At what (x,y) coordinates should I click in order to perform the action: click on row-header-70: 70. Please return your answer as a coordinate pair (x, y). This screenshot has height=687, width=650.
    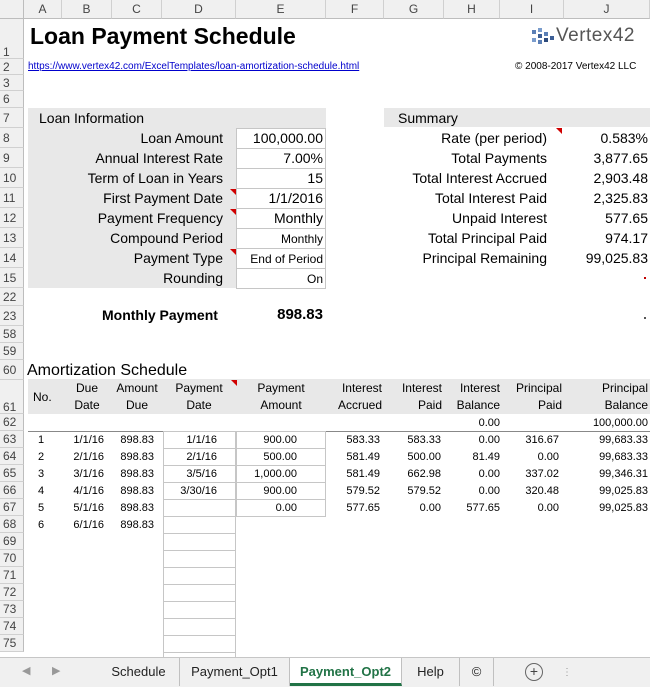
    Looking at the image, I should click on (12, 558).